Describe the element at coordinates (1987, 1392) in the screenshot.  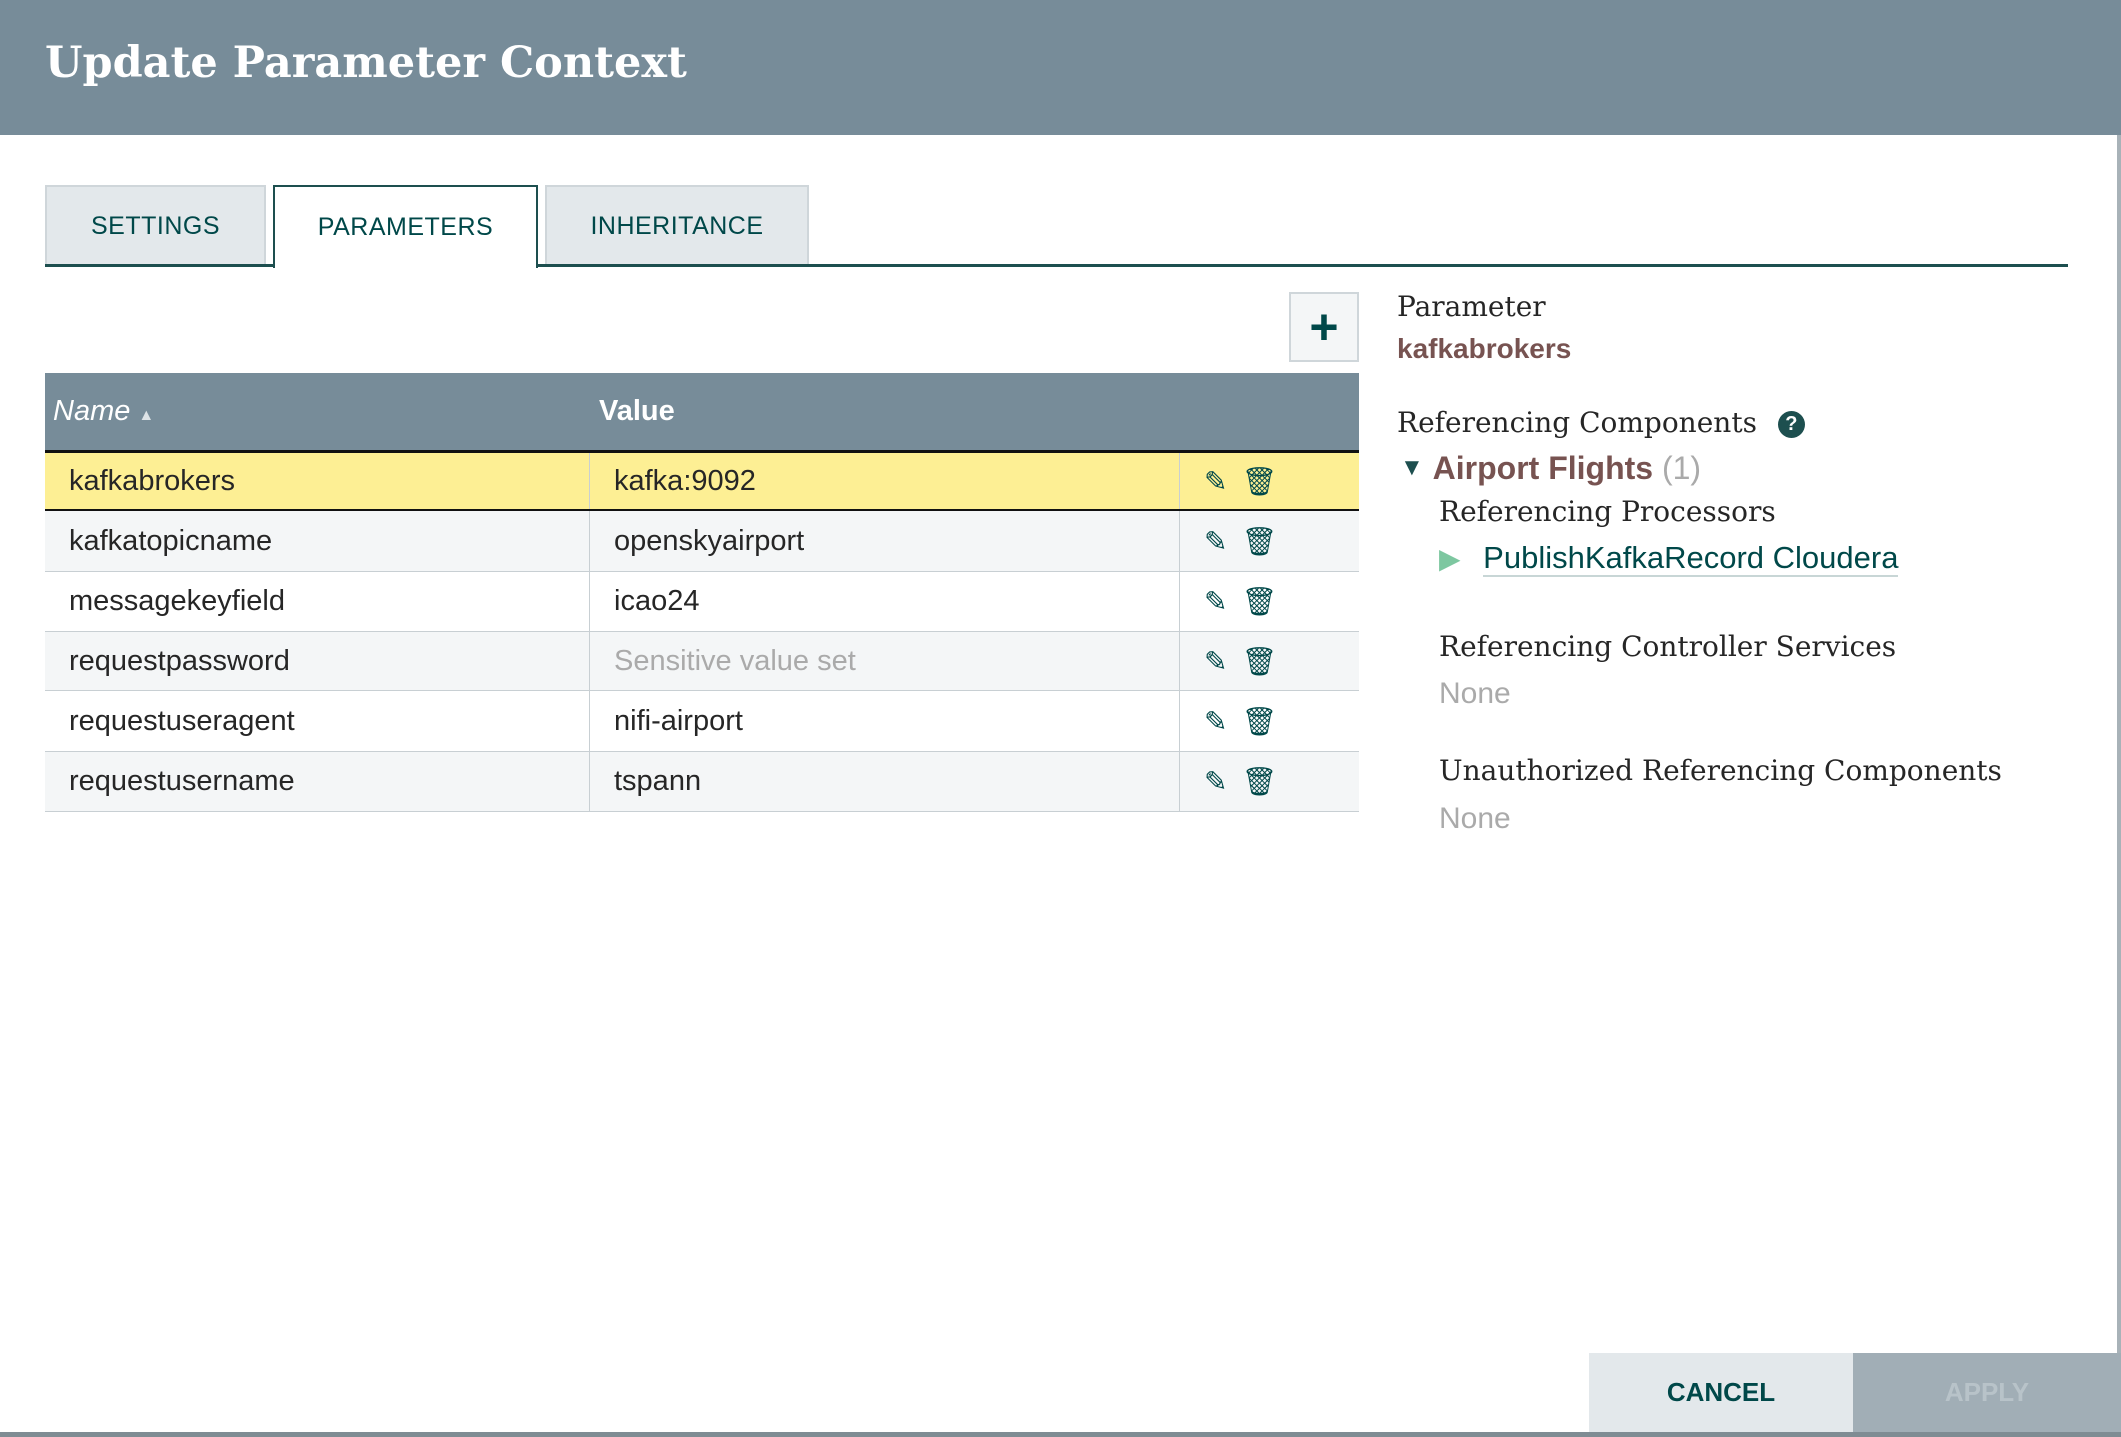
I see `apply-button: APPLY` at that location.